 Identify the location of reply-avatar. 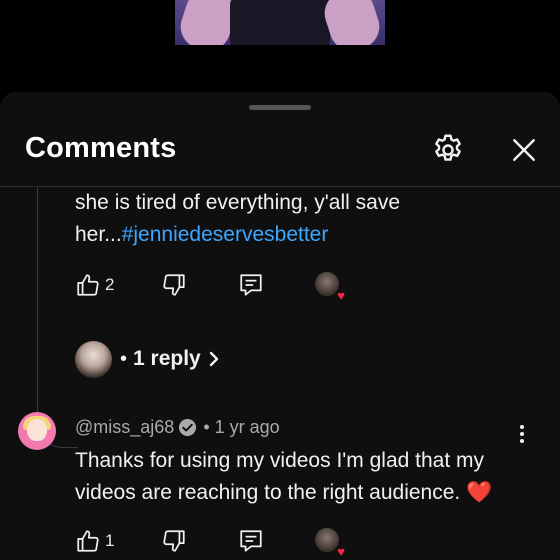
(93, 359).